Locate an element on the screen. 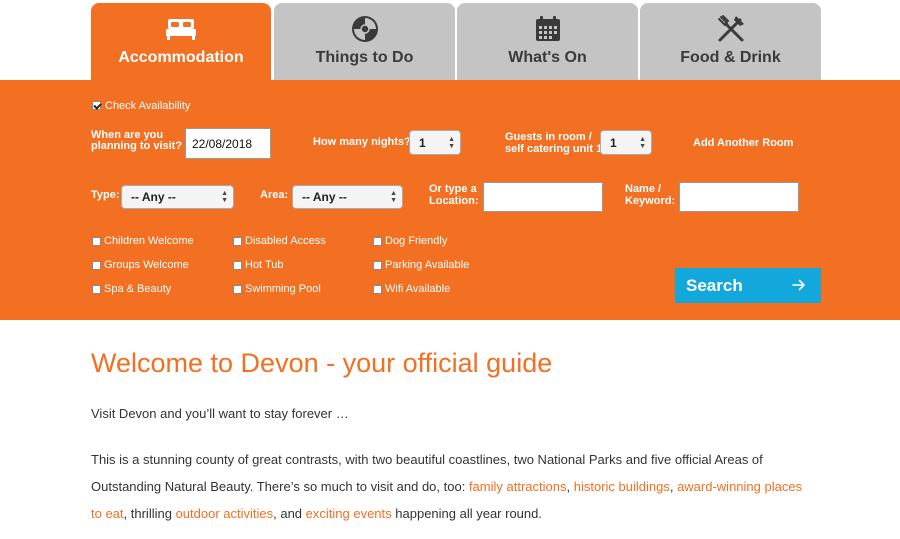  area-select: -- Any -- ▲ ▼ is located at coordinates (347, 197).